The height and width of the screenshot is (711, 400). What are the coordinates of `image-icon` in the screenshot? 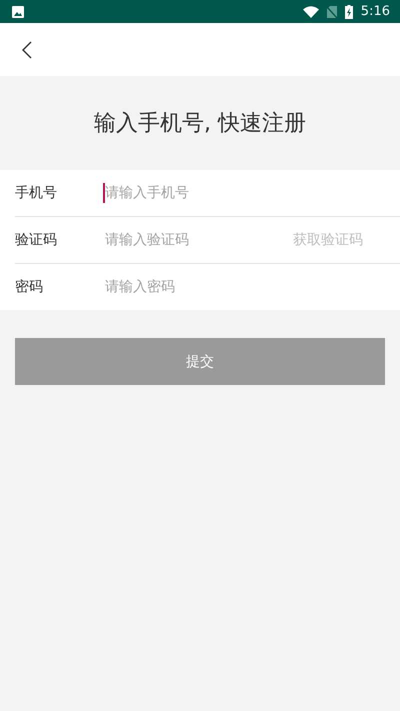 It's located at (18, 12).